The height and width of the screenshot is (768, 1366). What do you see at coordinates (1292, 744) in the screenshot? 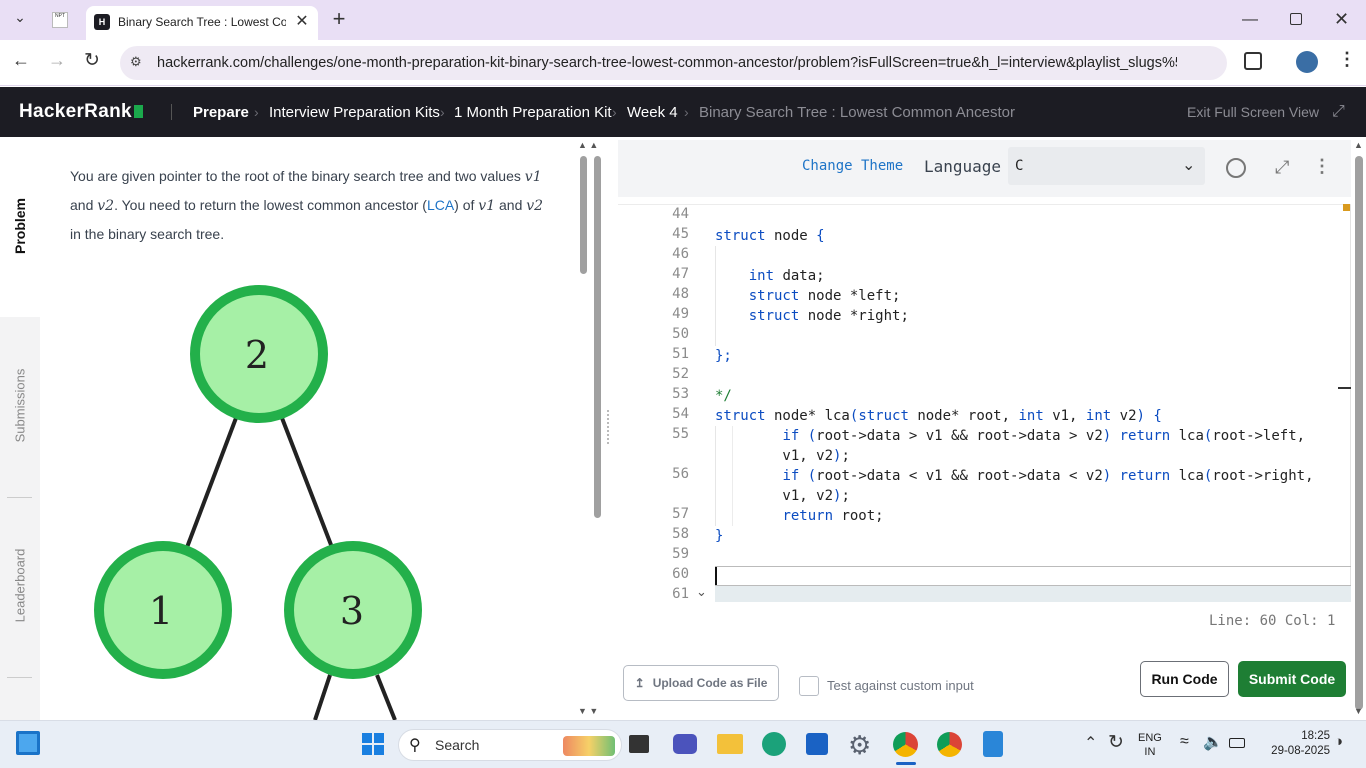
I see `clock: 18:25 29-08-2025` at bounding box center [1292, 744].